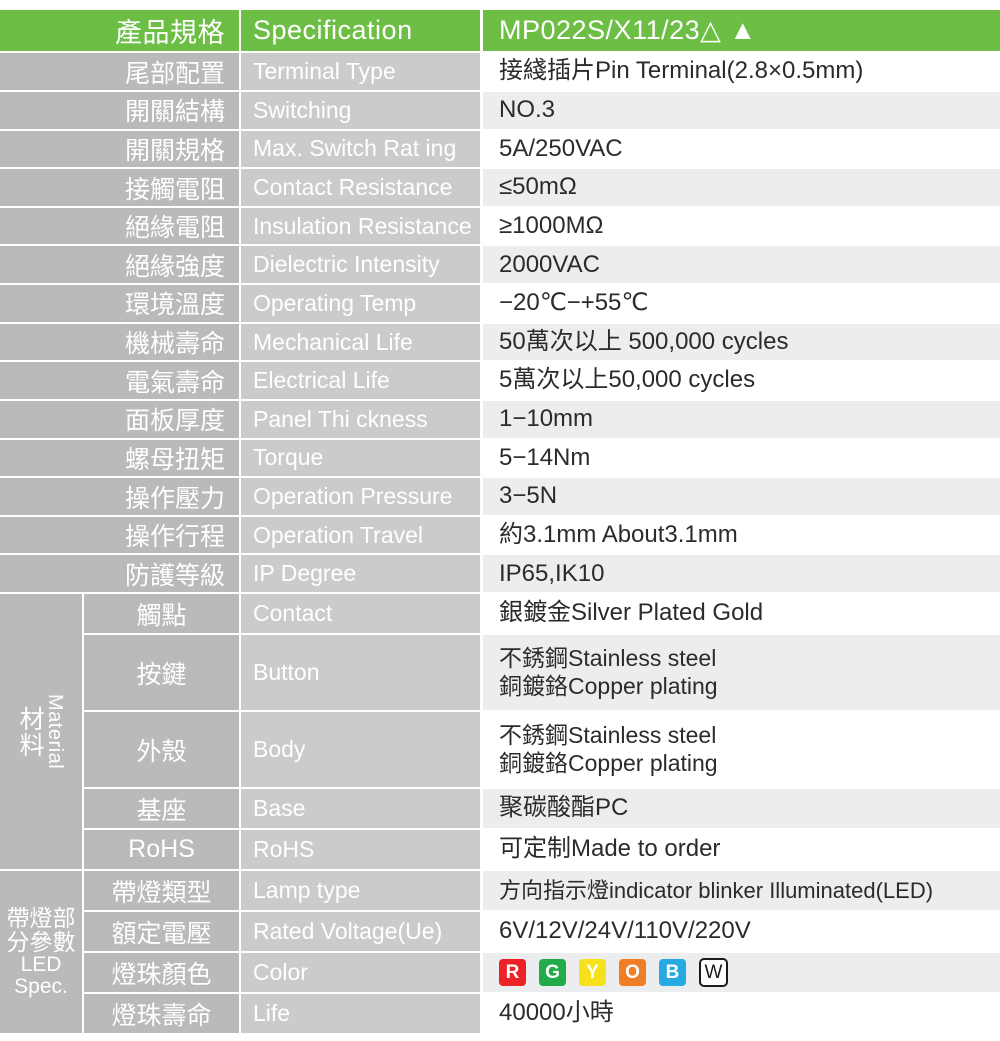  I want to click on row-label-cn: 燈珠顏色, so click(161, 973).